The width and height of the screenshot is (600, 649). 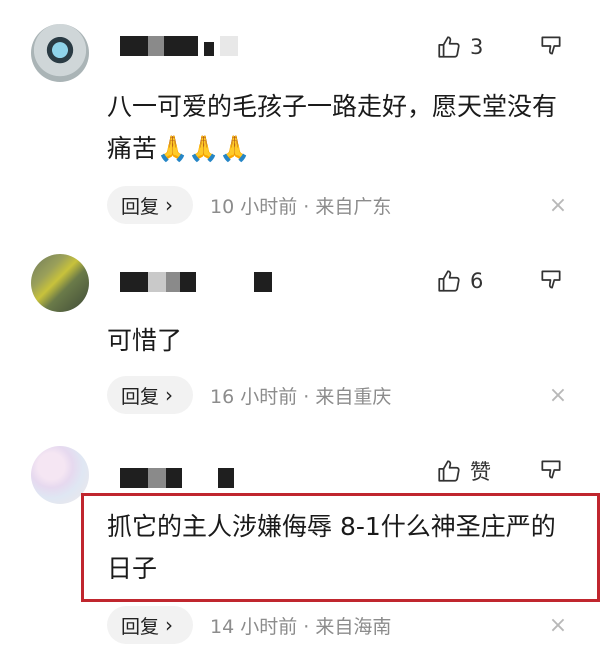 I want to click on like-button: 赞, so click(x=463, y=471).